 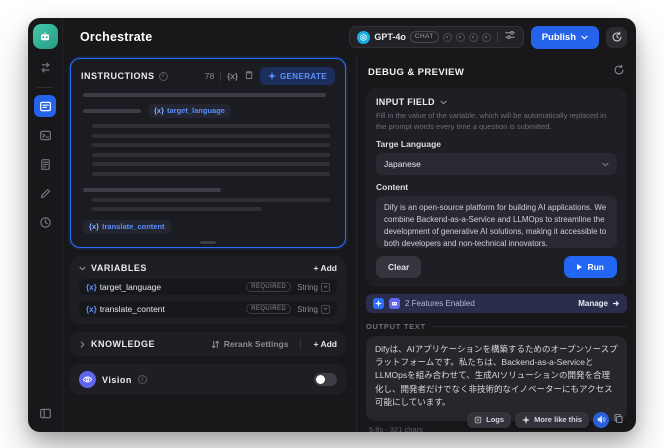 What do you see at coordinates (303, 76) in the screenshot?
I see `generate-label: GENERATE` at bounding box center [303, 76].